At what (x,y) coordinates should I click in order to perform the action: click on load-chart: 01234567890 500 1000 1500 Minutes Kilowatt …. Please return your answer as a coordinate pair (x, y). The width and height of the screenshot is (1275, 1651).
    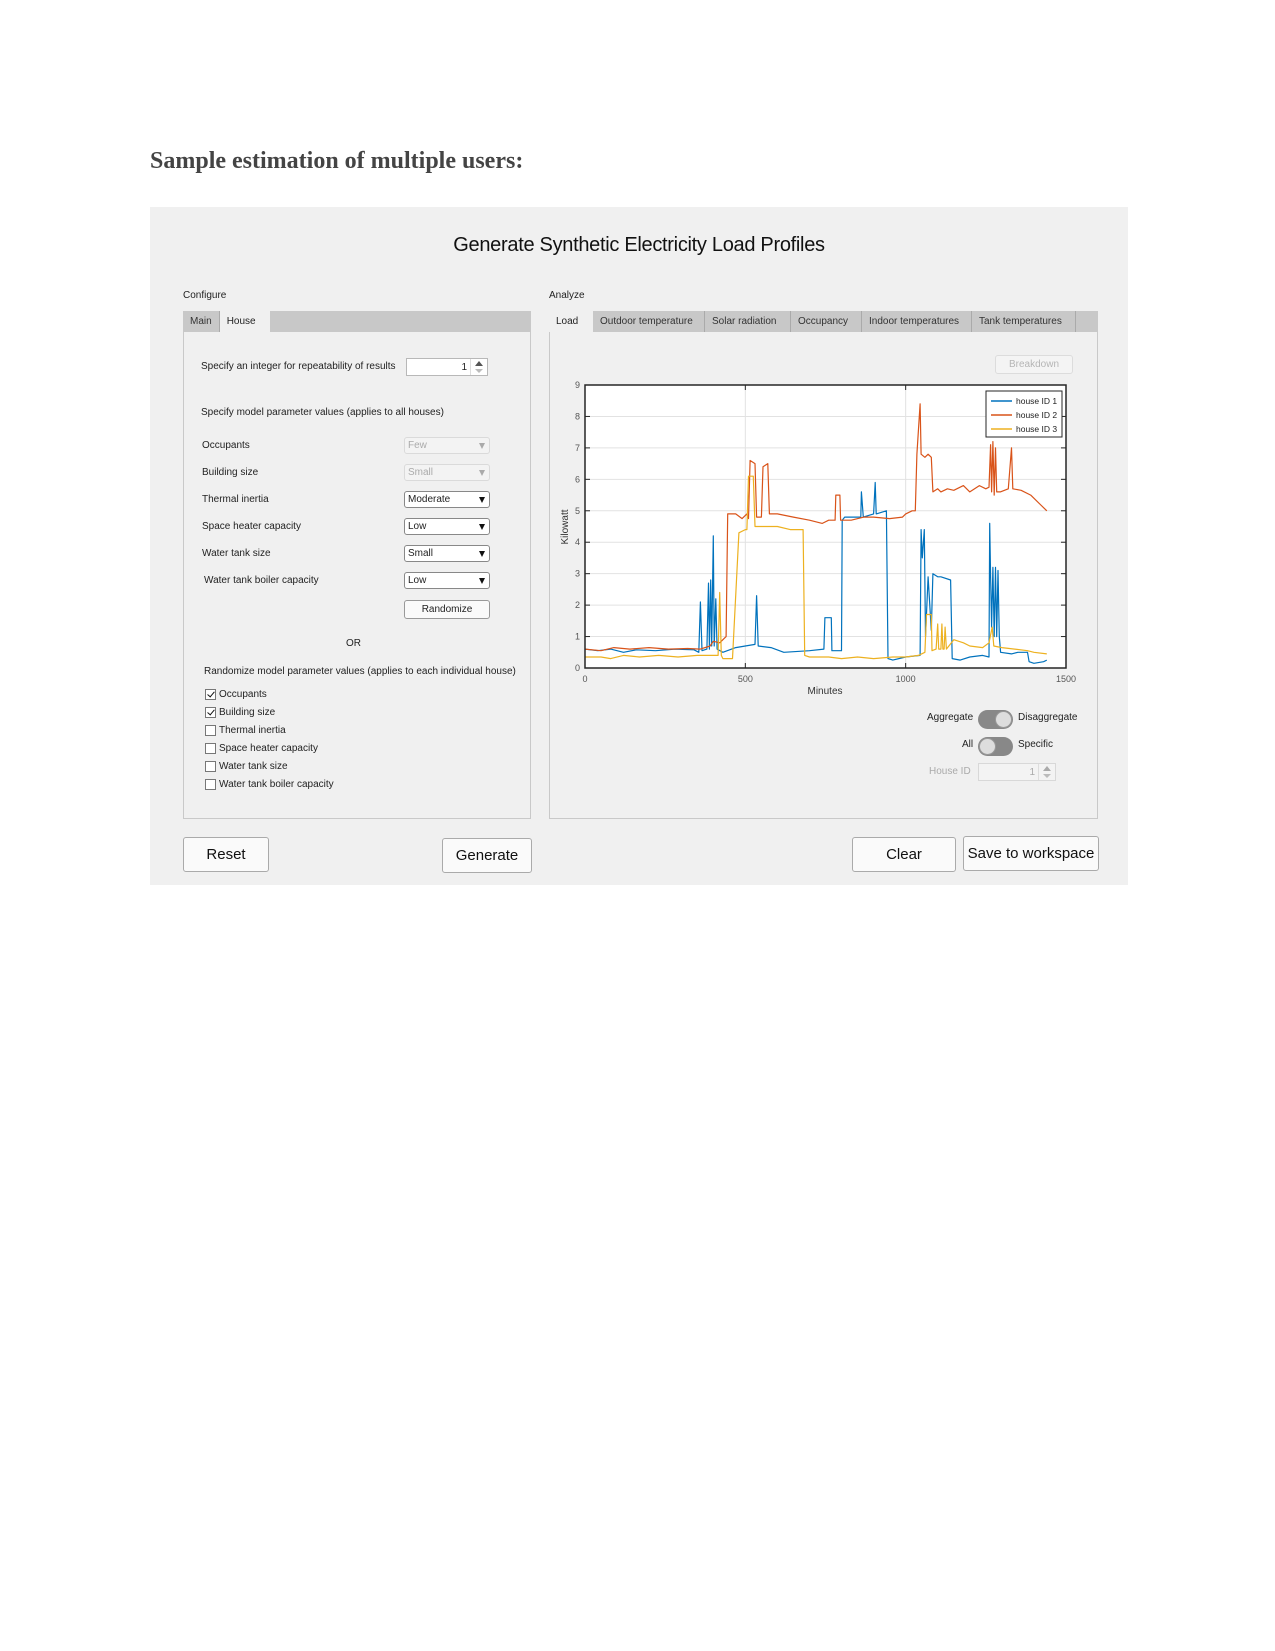
    Looking at the image, I should click on (818, 538).